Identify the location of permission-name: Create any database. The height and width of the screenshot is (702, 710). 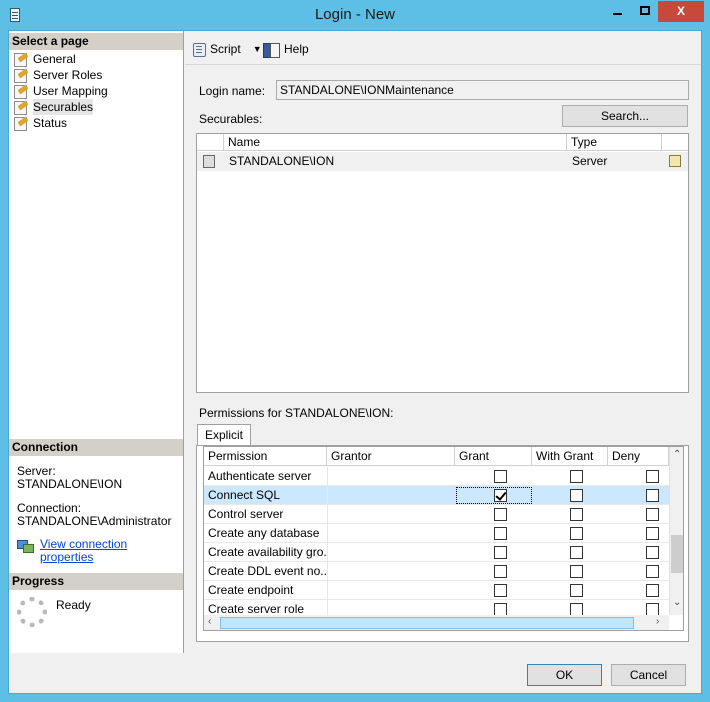
(264, 533).